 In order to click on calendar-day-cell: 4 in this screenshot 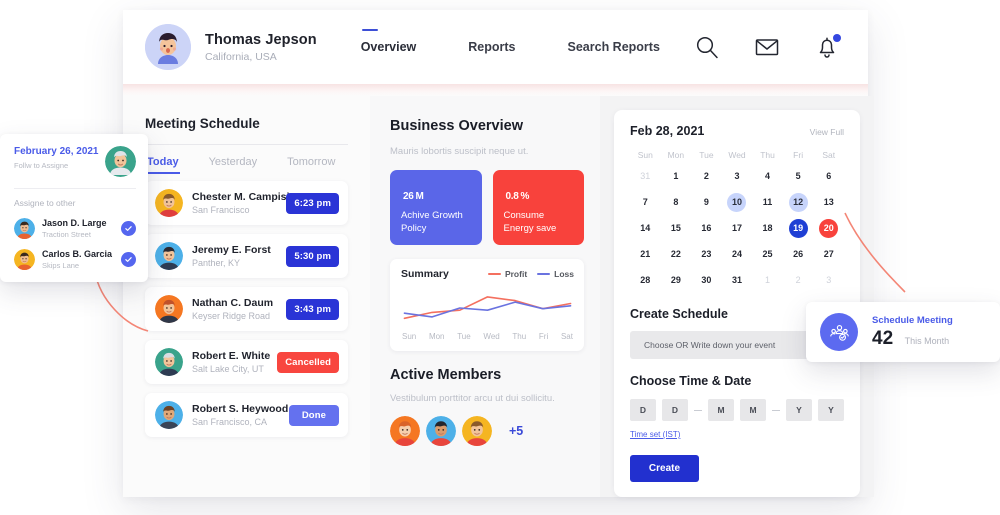, I will do `click(767, 176)`.